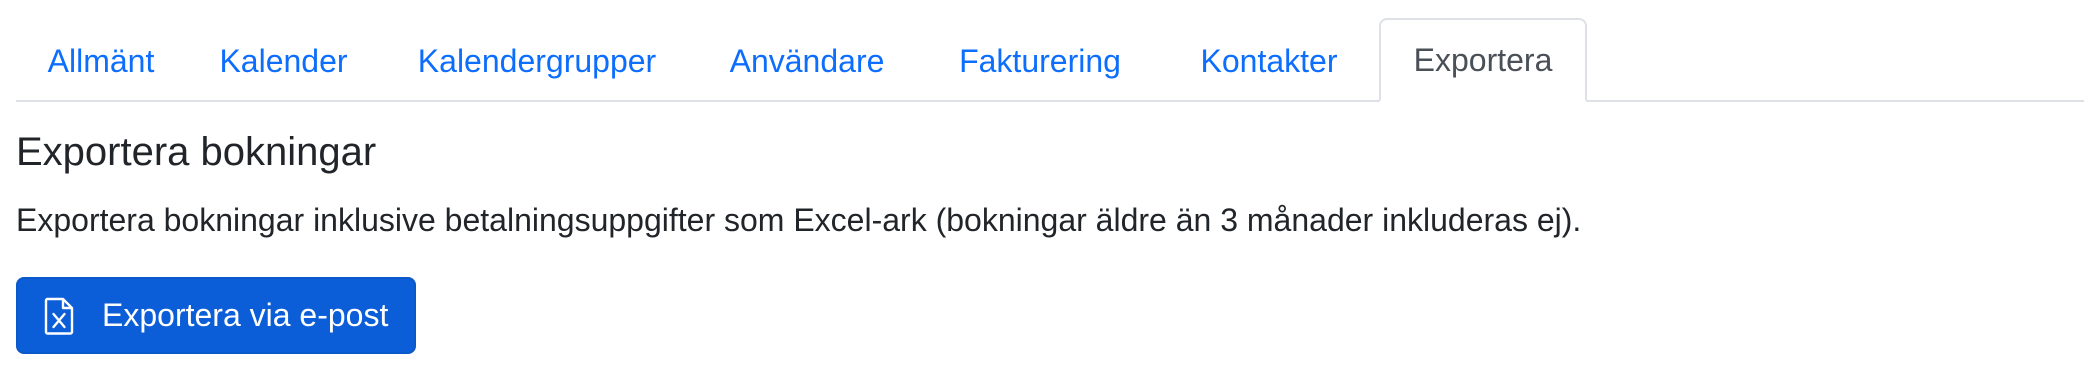 This screenshot has height=368, width=2084. Describe the element at coordinates (196, 152) in the screenshot. I see `section-title: Exportera bokningar` at that location.